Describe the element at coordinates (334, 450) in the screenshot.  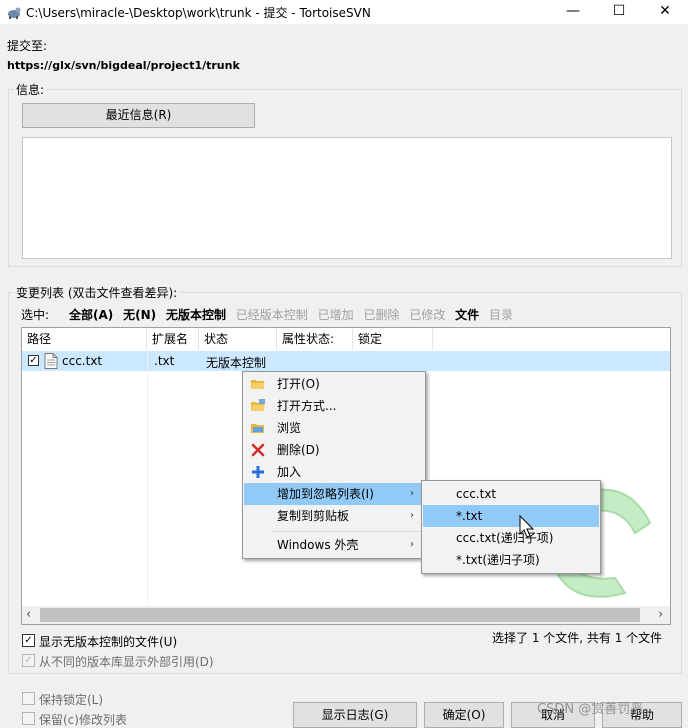
I see `menu-item-delete: 删除(D)` at that location.